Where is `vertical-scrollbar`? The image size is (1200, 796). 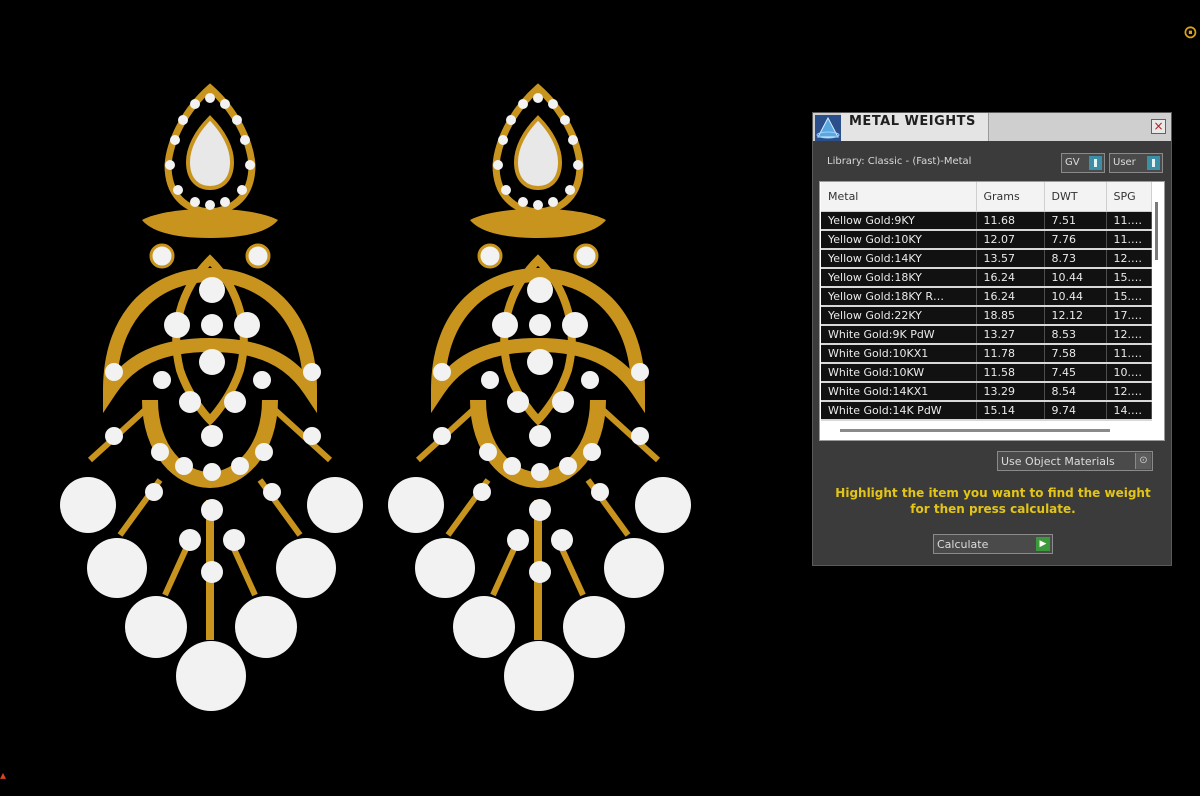 vertical-scrollbar is located at coordinates (1156, 231).